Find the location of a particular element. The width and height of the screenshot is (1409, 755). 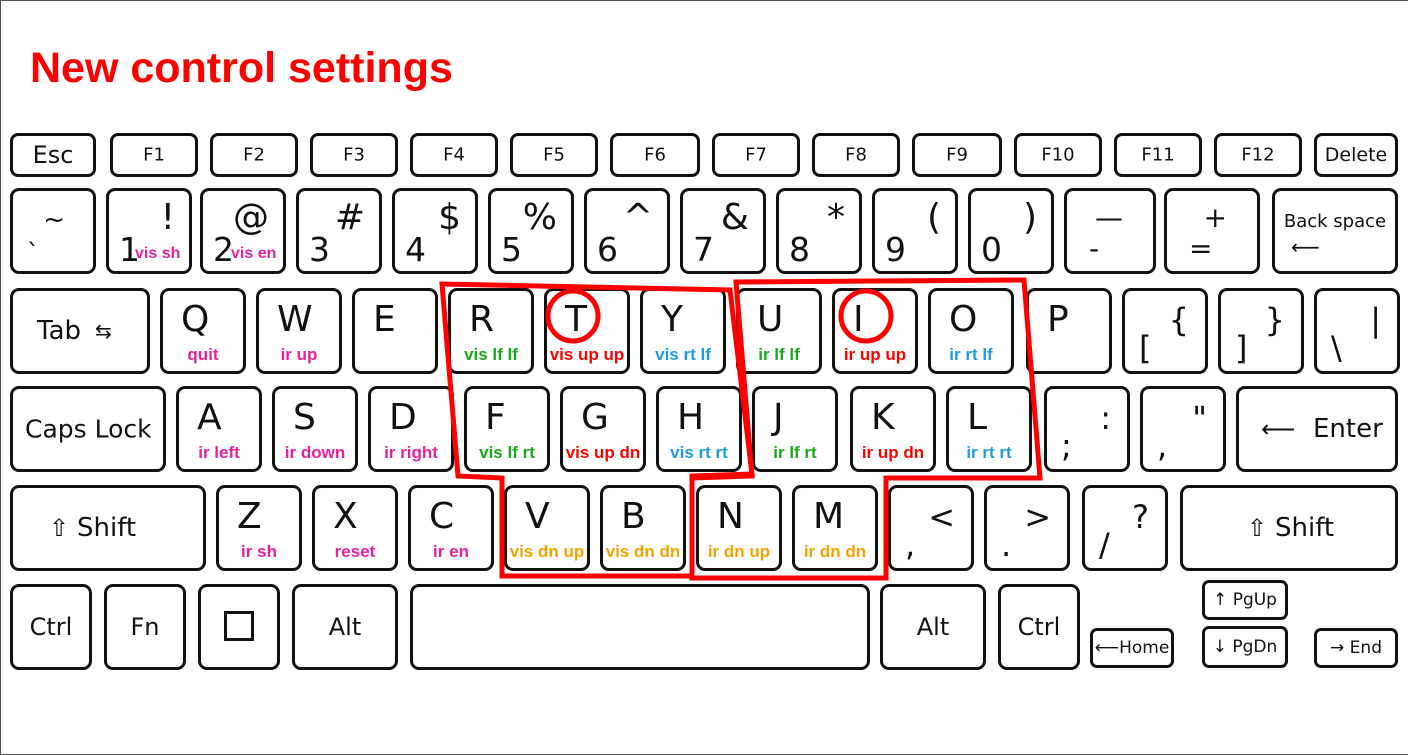

key-windows is located at coordinates (239, 627).